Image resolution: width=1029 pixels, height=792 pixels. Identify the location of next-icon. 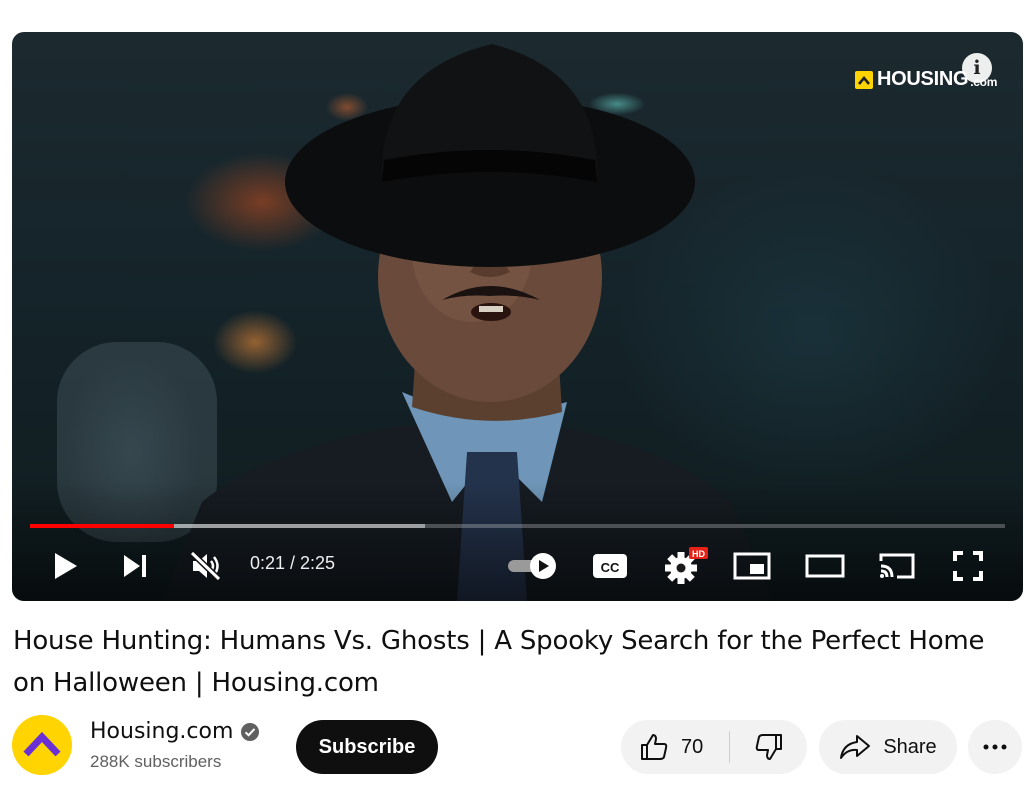
(135, 566).